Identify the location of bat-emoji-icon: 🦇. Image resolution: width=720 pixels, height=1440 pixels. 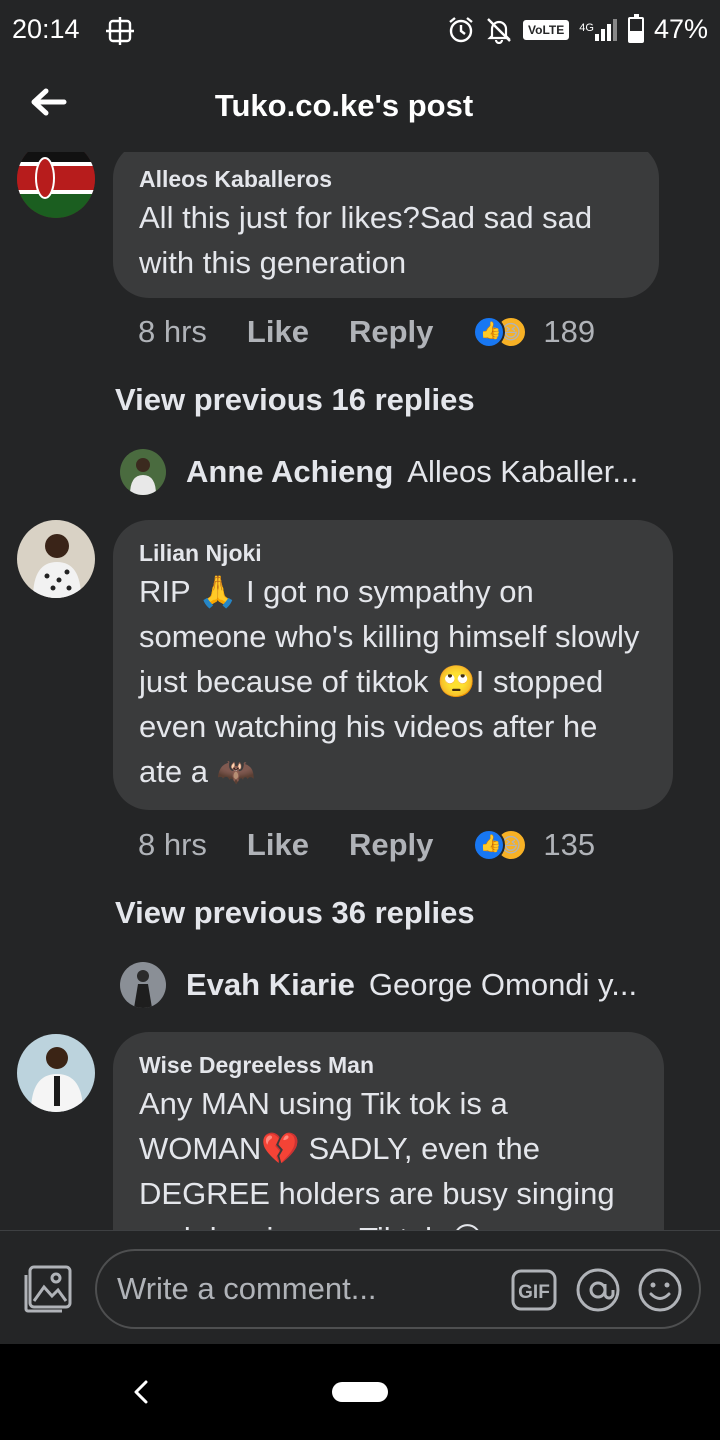
(236, 771).